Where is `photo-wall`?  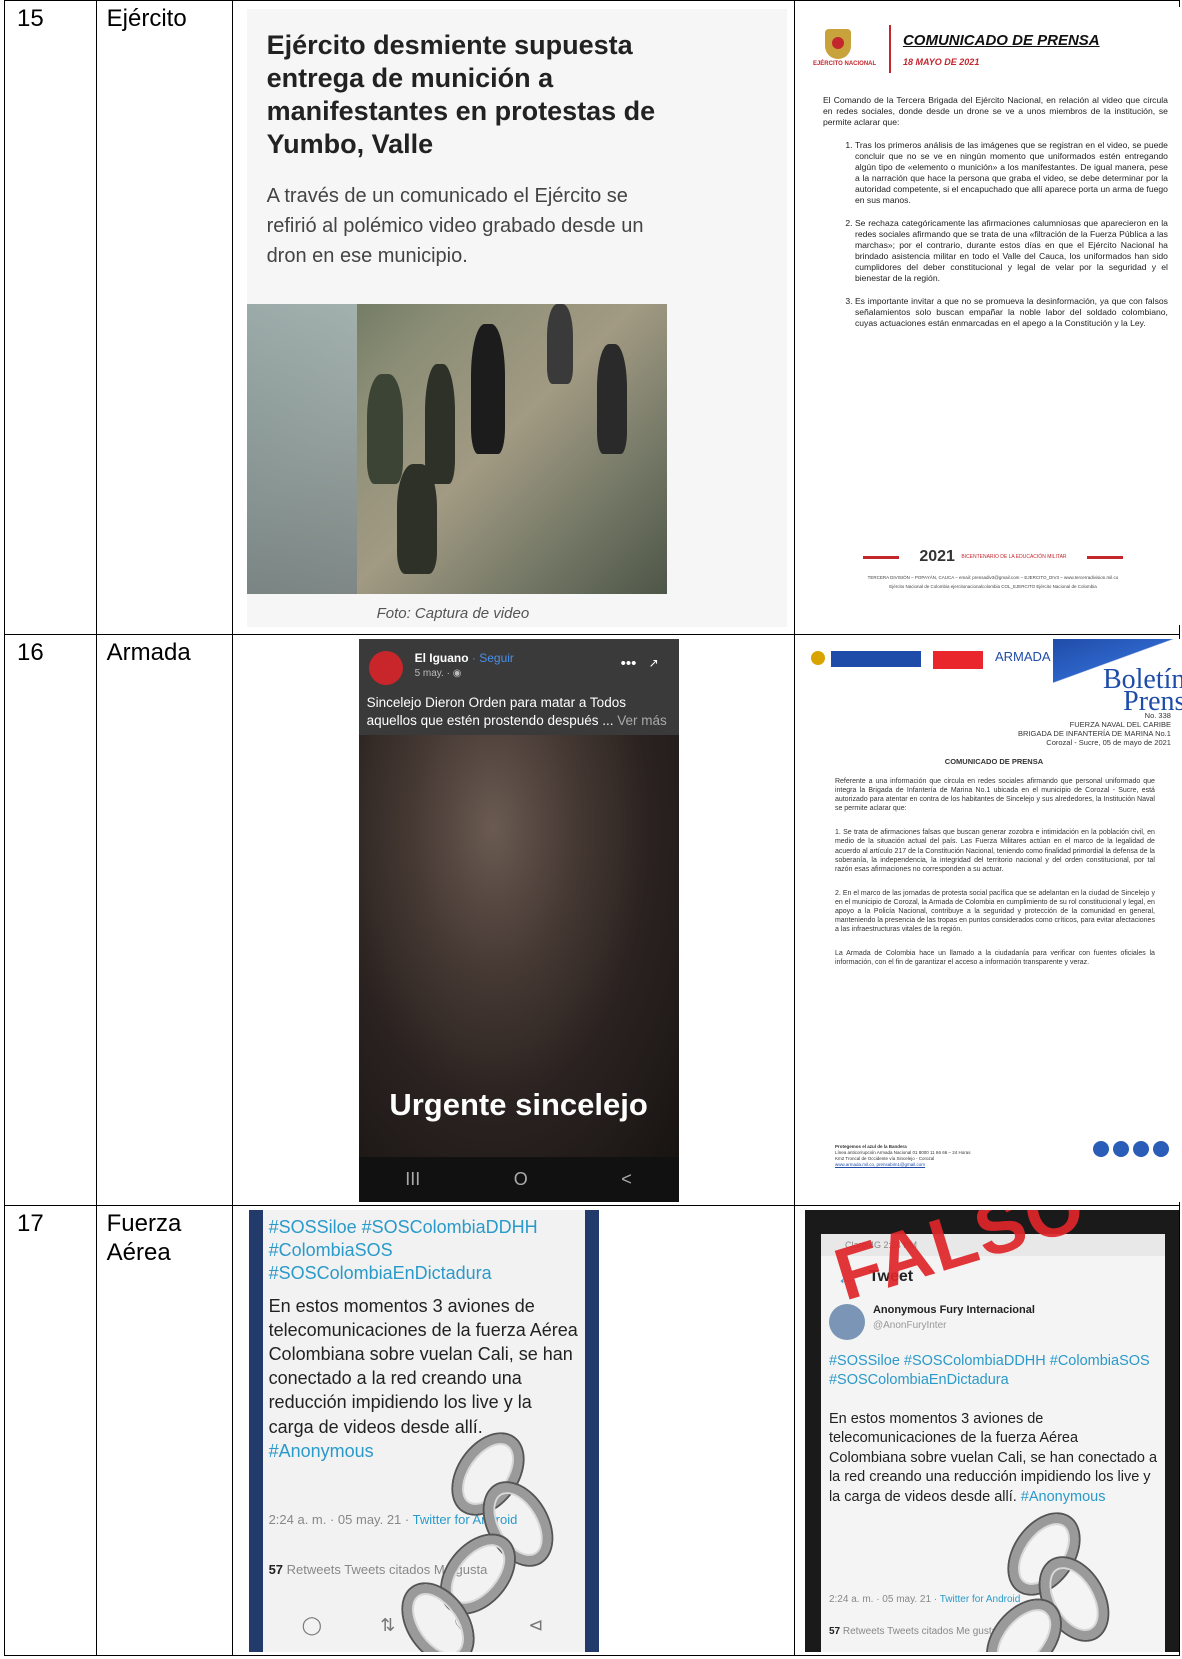
photo-wall is located at coordinates (301, 449).